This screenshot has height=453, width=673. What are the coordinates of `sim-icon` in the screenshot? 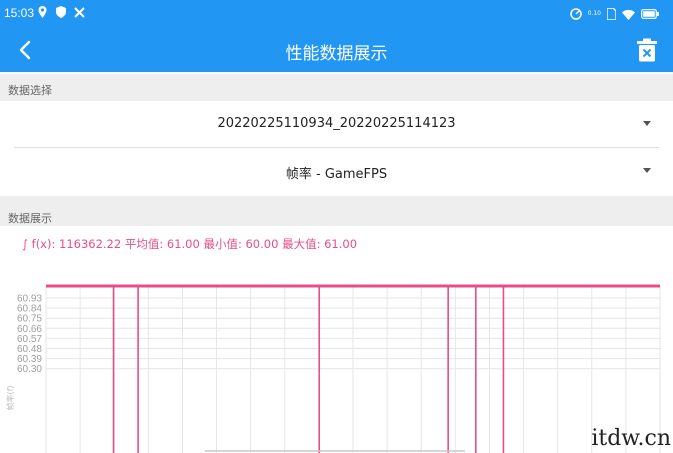 It's located at (611, 14).